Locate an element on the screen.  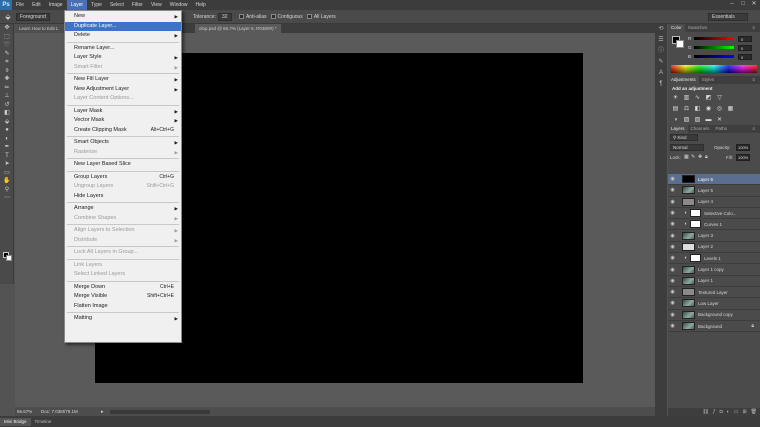
tab-color: Color is located at coordinates (676, 28).